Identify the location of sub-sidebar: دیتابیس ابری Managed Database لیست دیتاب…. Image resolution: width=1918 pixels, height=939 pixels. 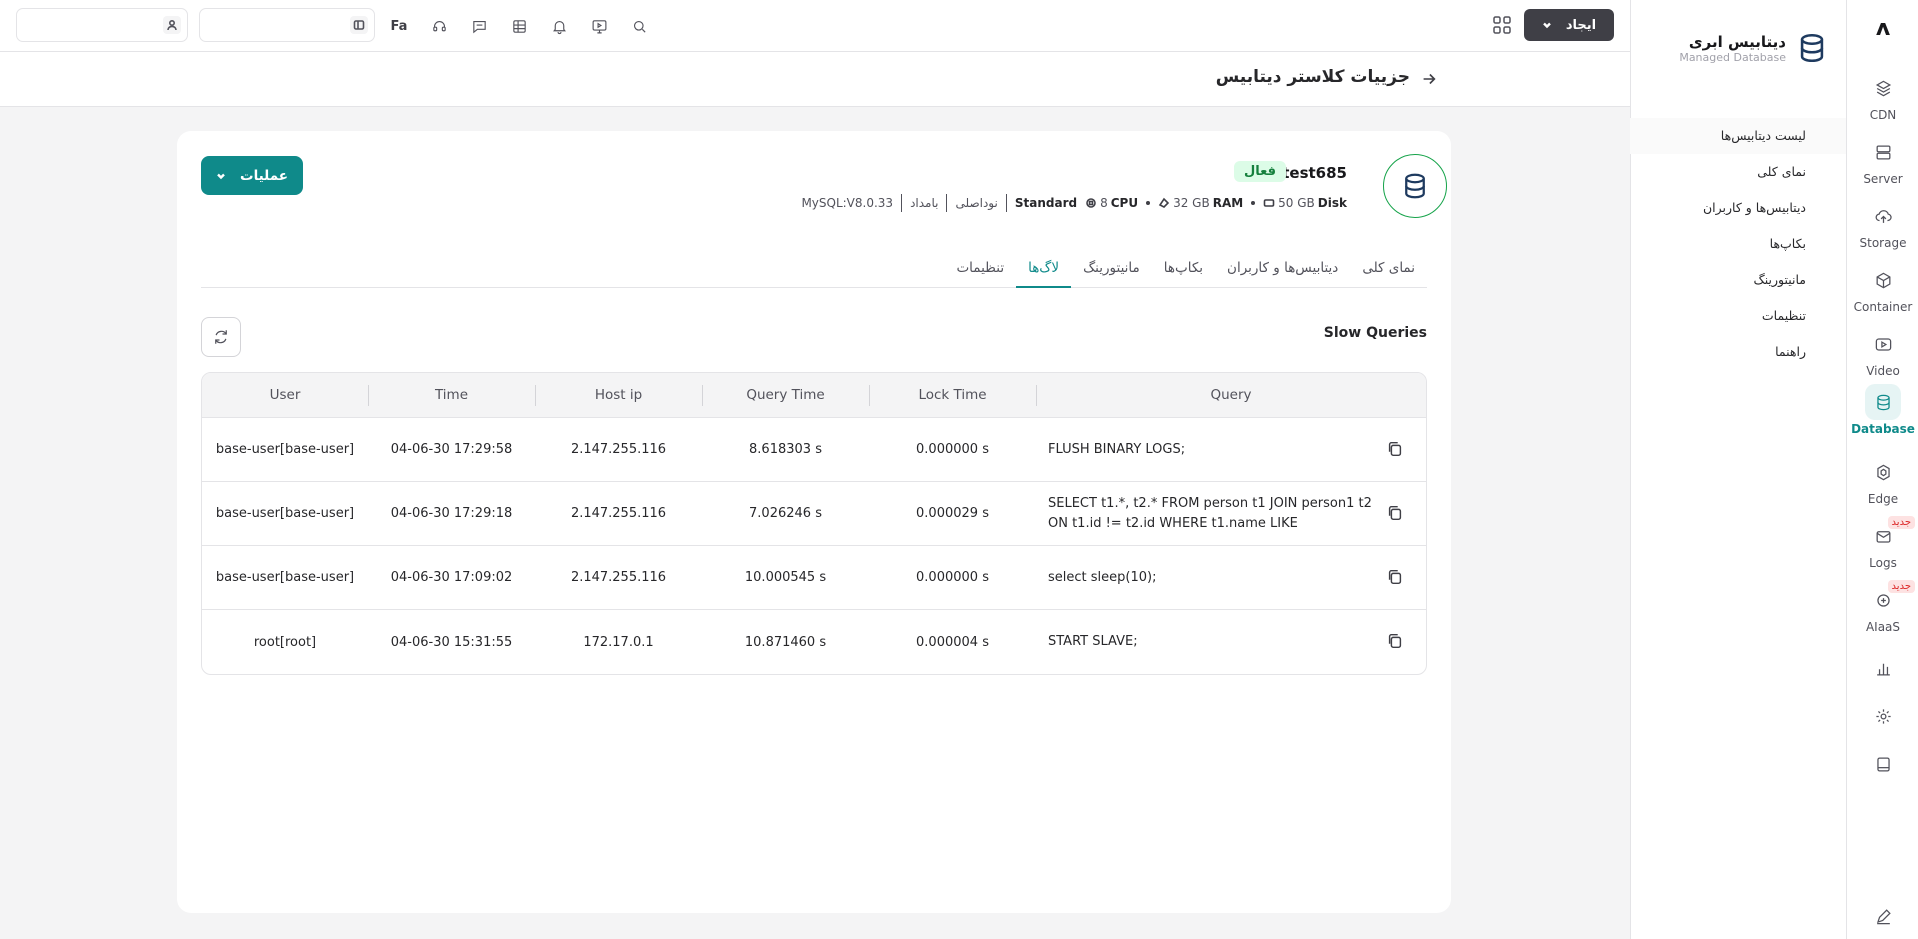
(1738, 469).